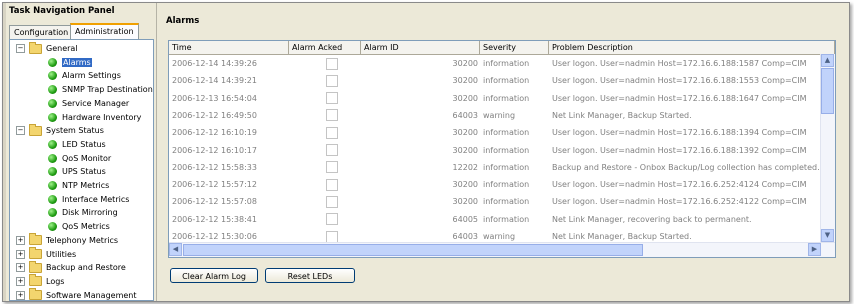 This screenshot has height=304, width=854. I want to click on tree-item-led-status: LED Status, so click(77, 144).